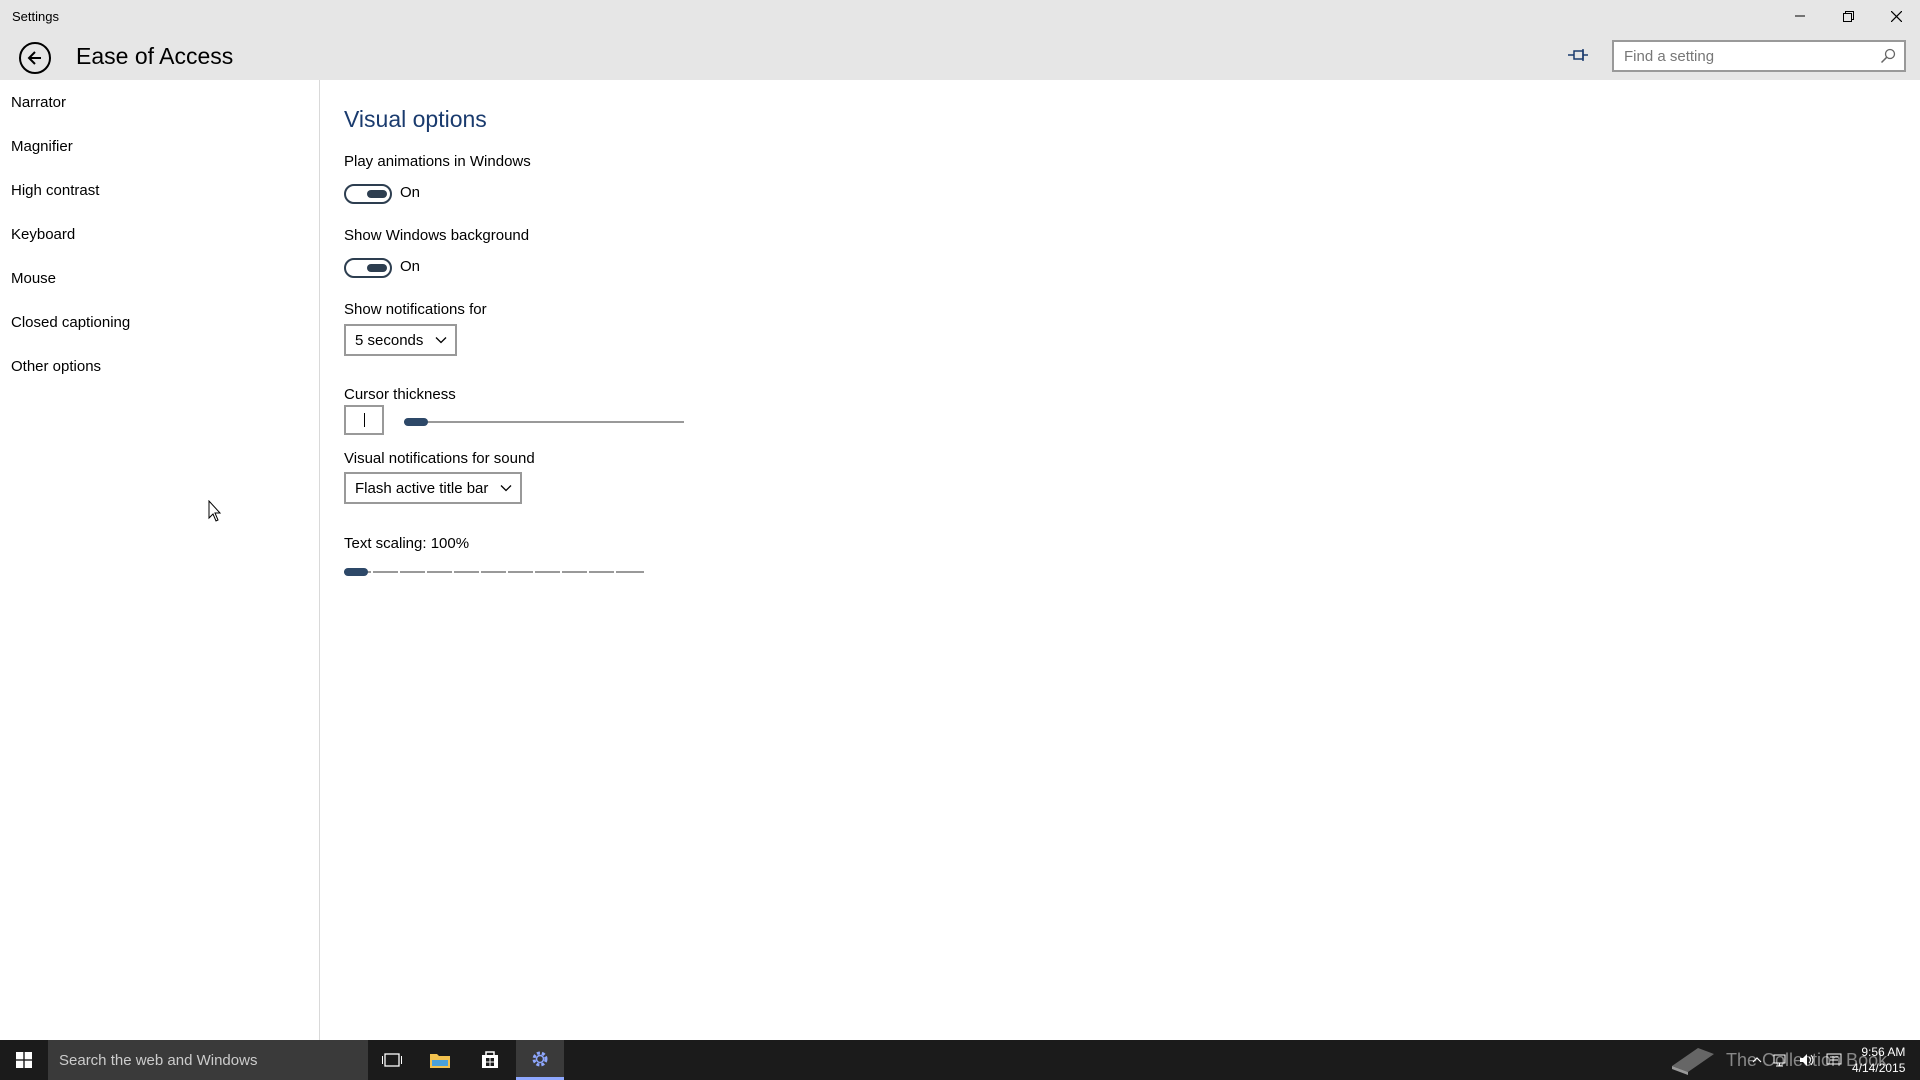  I want to click on restore-button, so click(1848, 16).